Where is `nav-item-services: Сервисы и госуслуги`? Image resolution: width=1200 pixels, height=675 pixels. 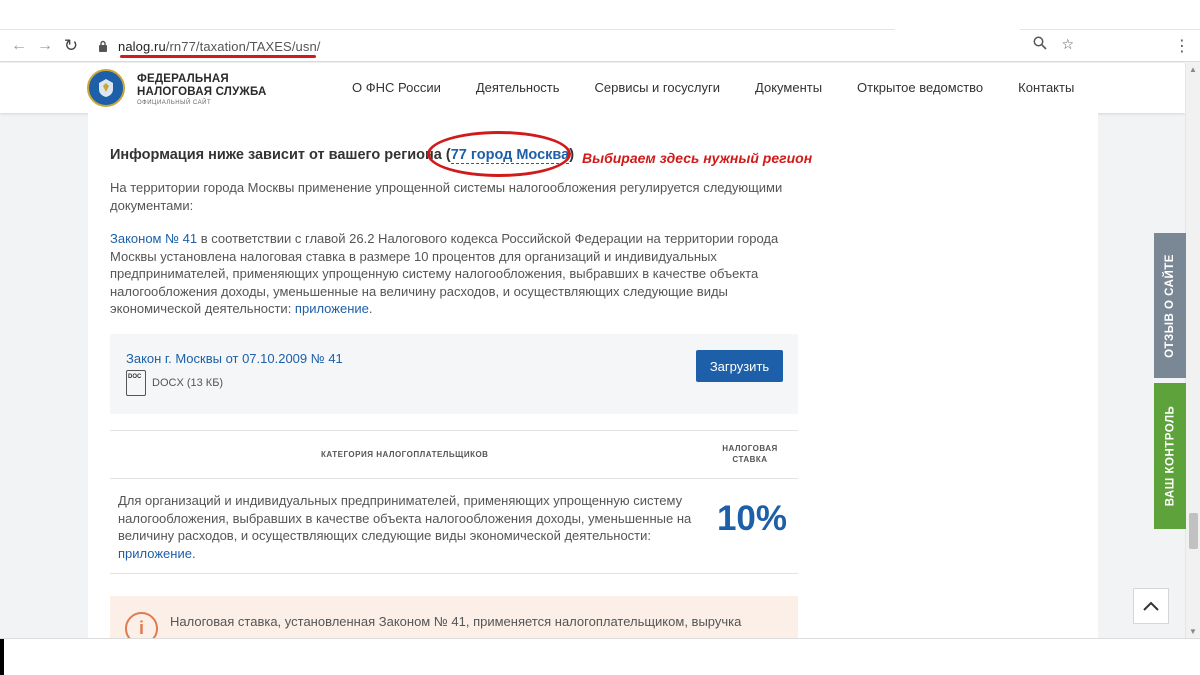 nav-item-services: Сервисы и госуслуги is located at coordinates (657, 87).